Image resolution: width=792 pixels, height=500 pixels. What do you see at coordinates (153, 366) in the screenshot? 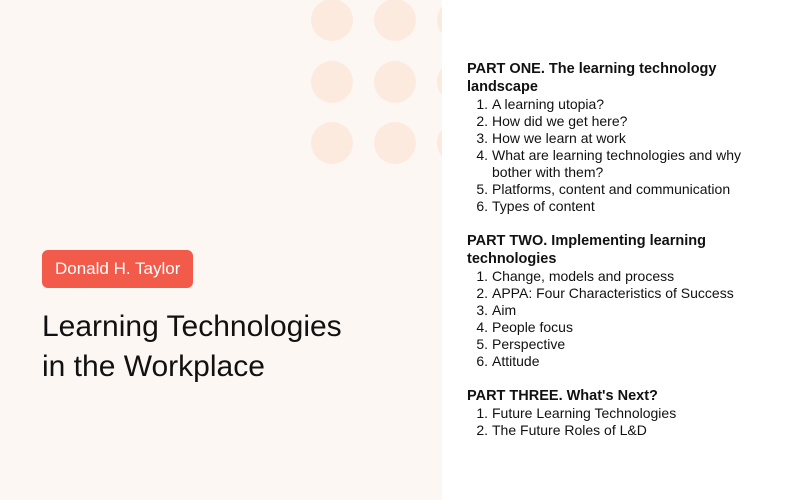
I see `book-title-line-2: in the Workplace` at bounding box center [153, 366].